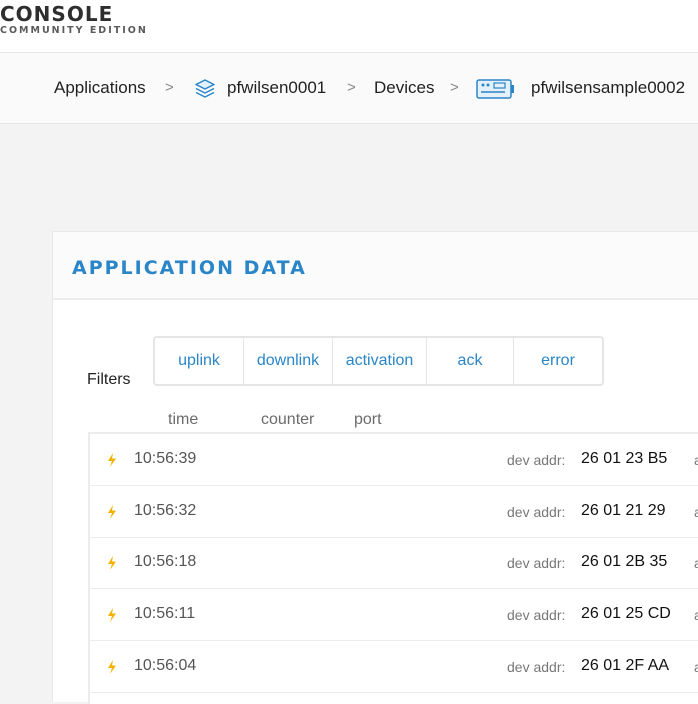 This screenshot has width=698, height=704. I want to click on row-dev-addr-value: 26 01 23 B5, so click(624, 458).